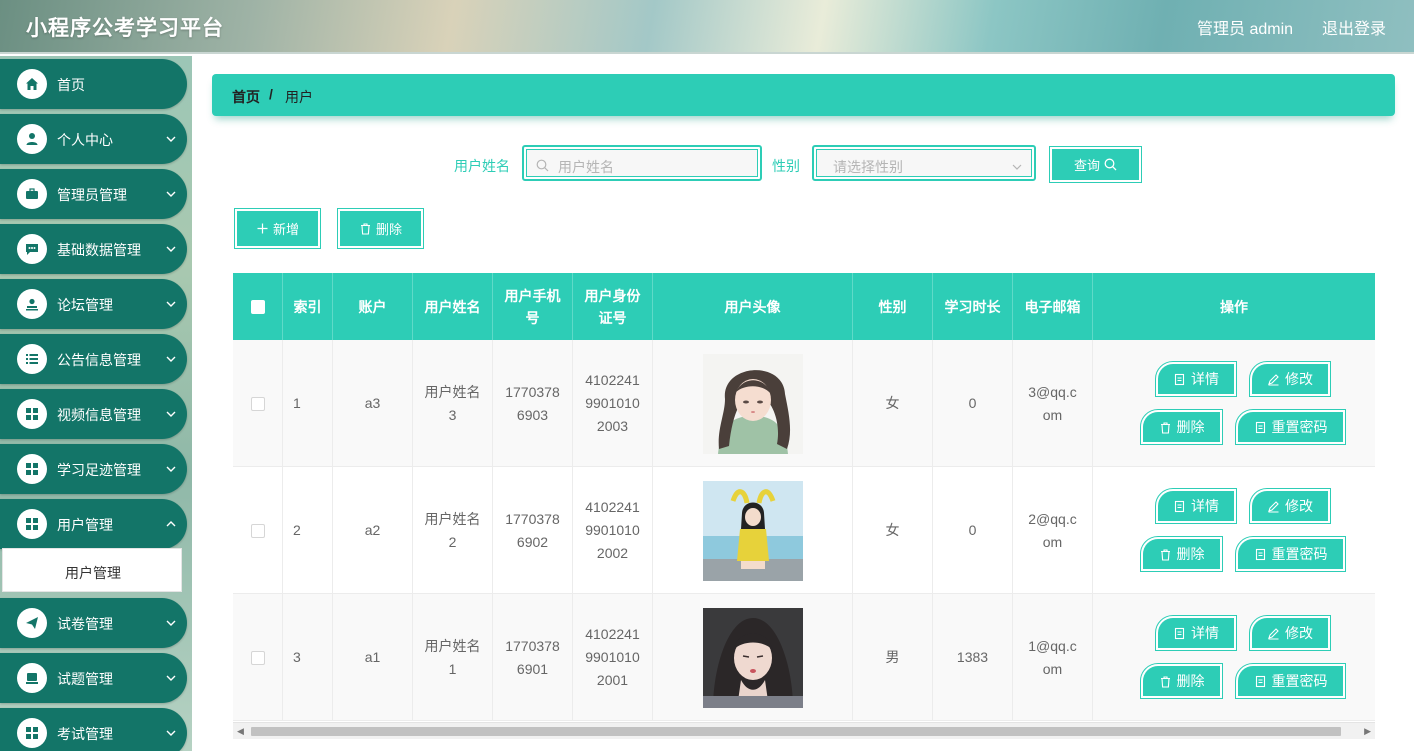 Image resolution: width=1414 pixels, height=751 pixels. What do you see at coordinates (1053, 530) in the screenshot?
I see `cell-email: 2@qq.com` at bounding box center [1053, 530].